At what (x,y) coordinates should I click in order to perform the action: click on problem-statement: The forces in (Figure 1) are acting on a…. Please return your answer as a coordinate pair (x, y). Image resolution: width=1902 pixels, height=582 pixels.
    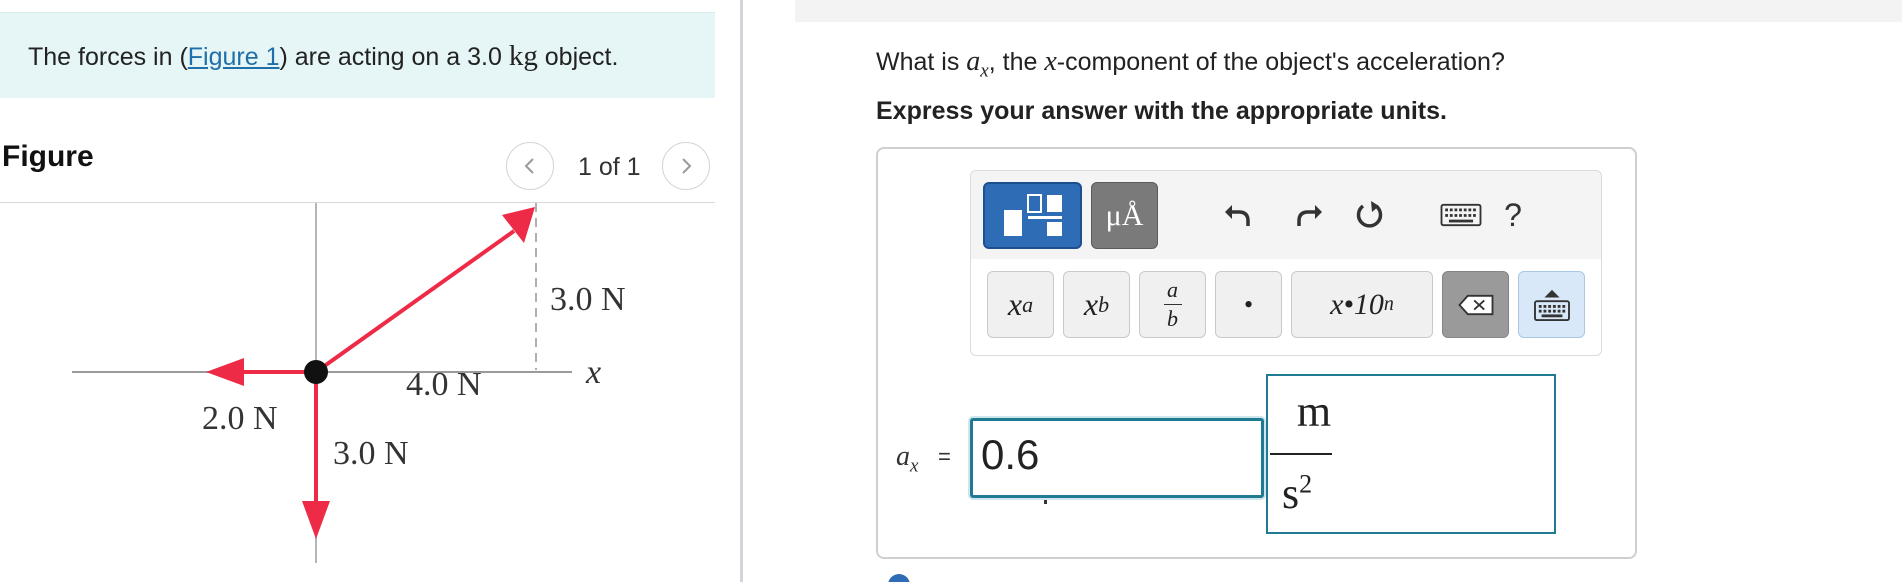
    Looking at the image, I should click on (323, 56).